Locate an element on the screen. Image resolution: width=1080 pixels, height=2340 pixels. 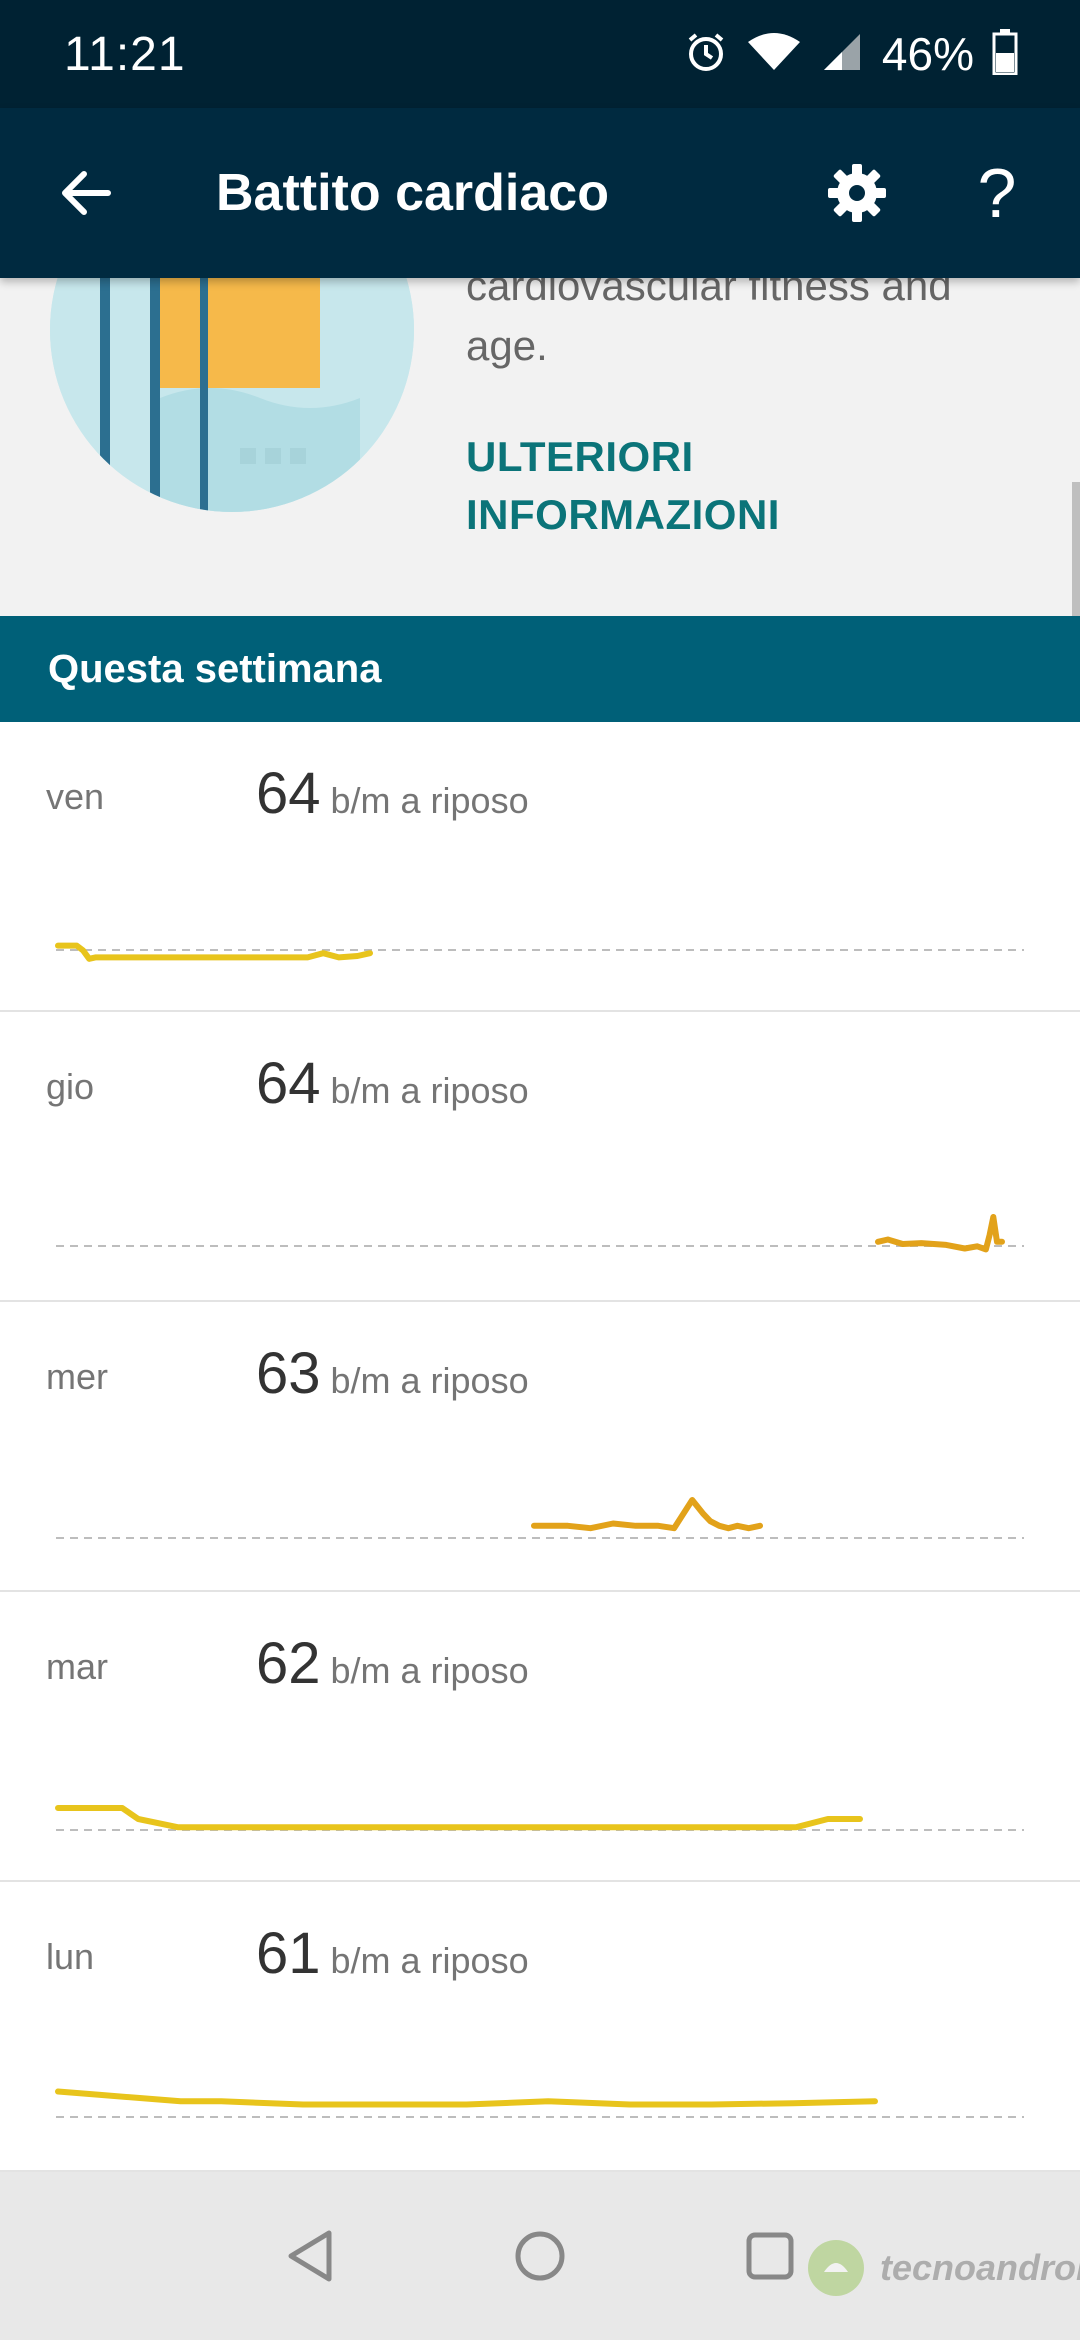
settings-button is located at coordinates (857, 193).